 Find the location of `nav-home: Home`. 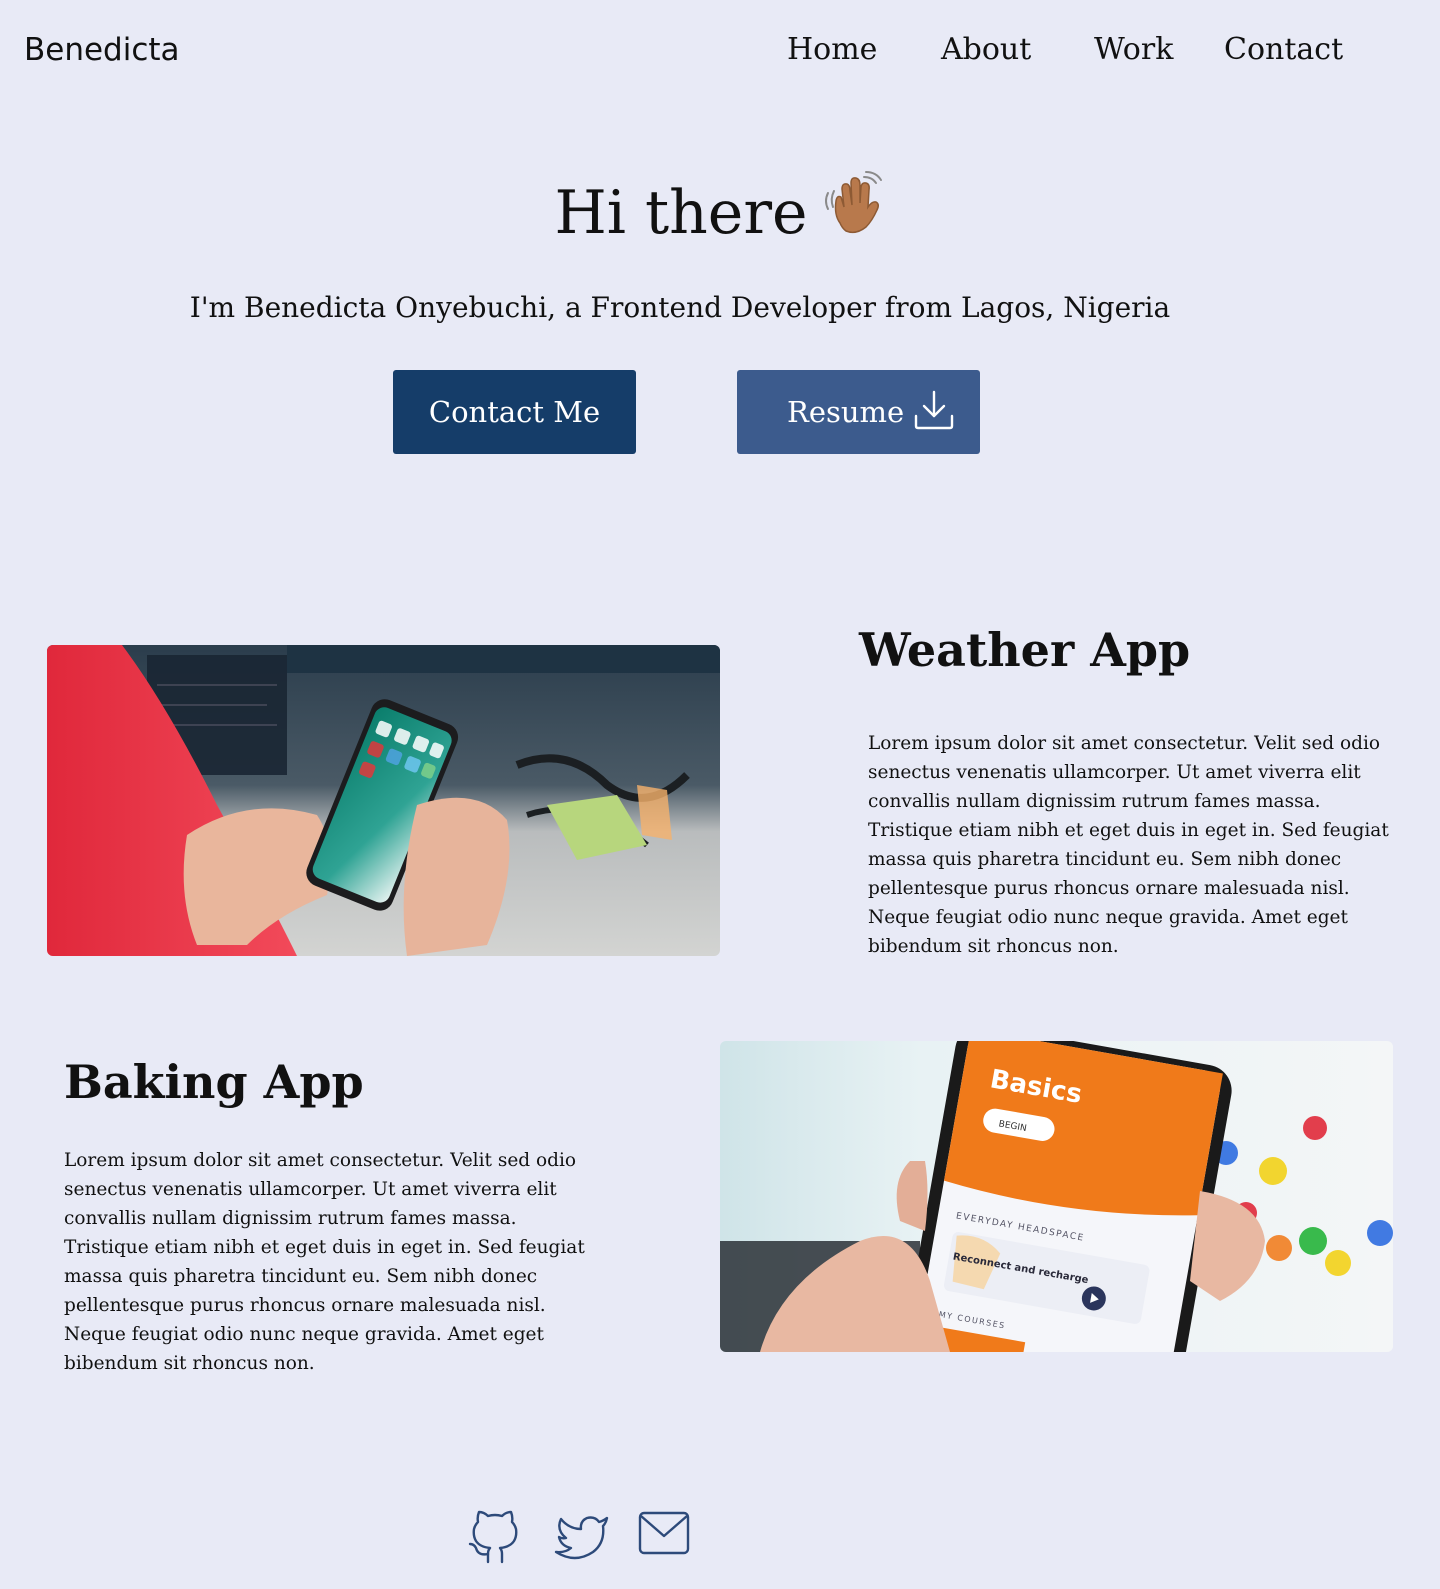

nav-home: Home is located at coordinates (832, 50).